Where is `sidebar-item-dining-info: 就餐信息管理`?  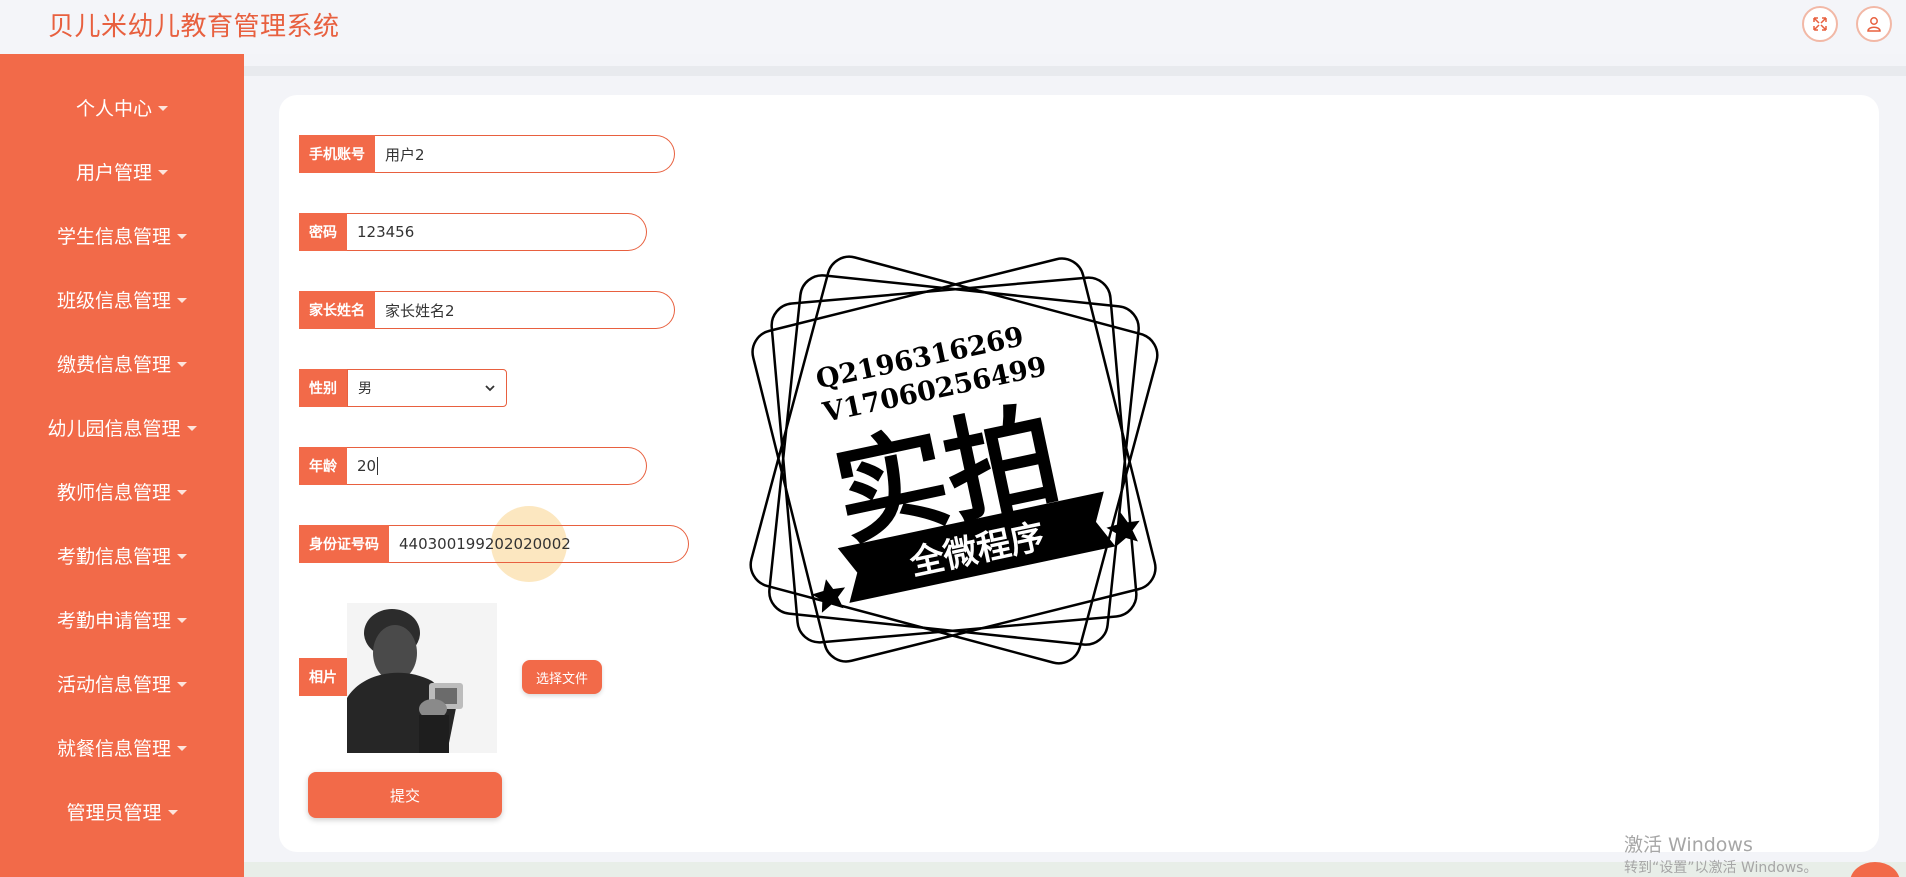
sidebar-item-dining-info: 就餐信息管理 is located at coordinates (122, 747).